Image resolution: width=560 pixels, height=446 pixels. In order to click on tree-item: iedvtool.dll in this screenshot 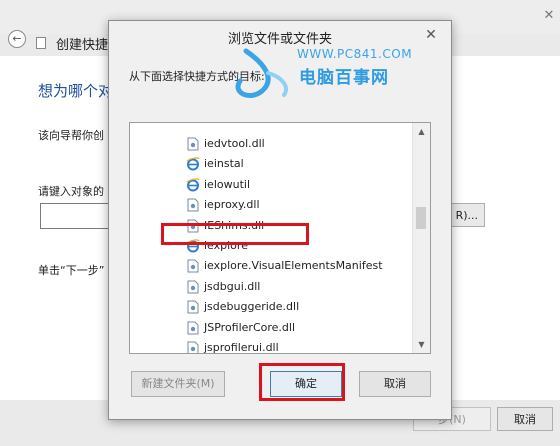, I will do `click(225, 144)`.